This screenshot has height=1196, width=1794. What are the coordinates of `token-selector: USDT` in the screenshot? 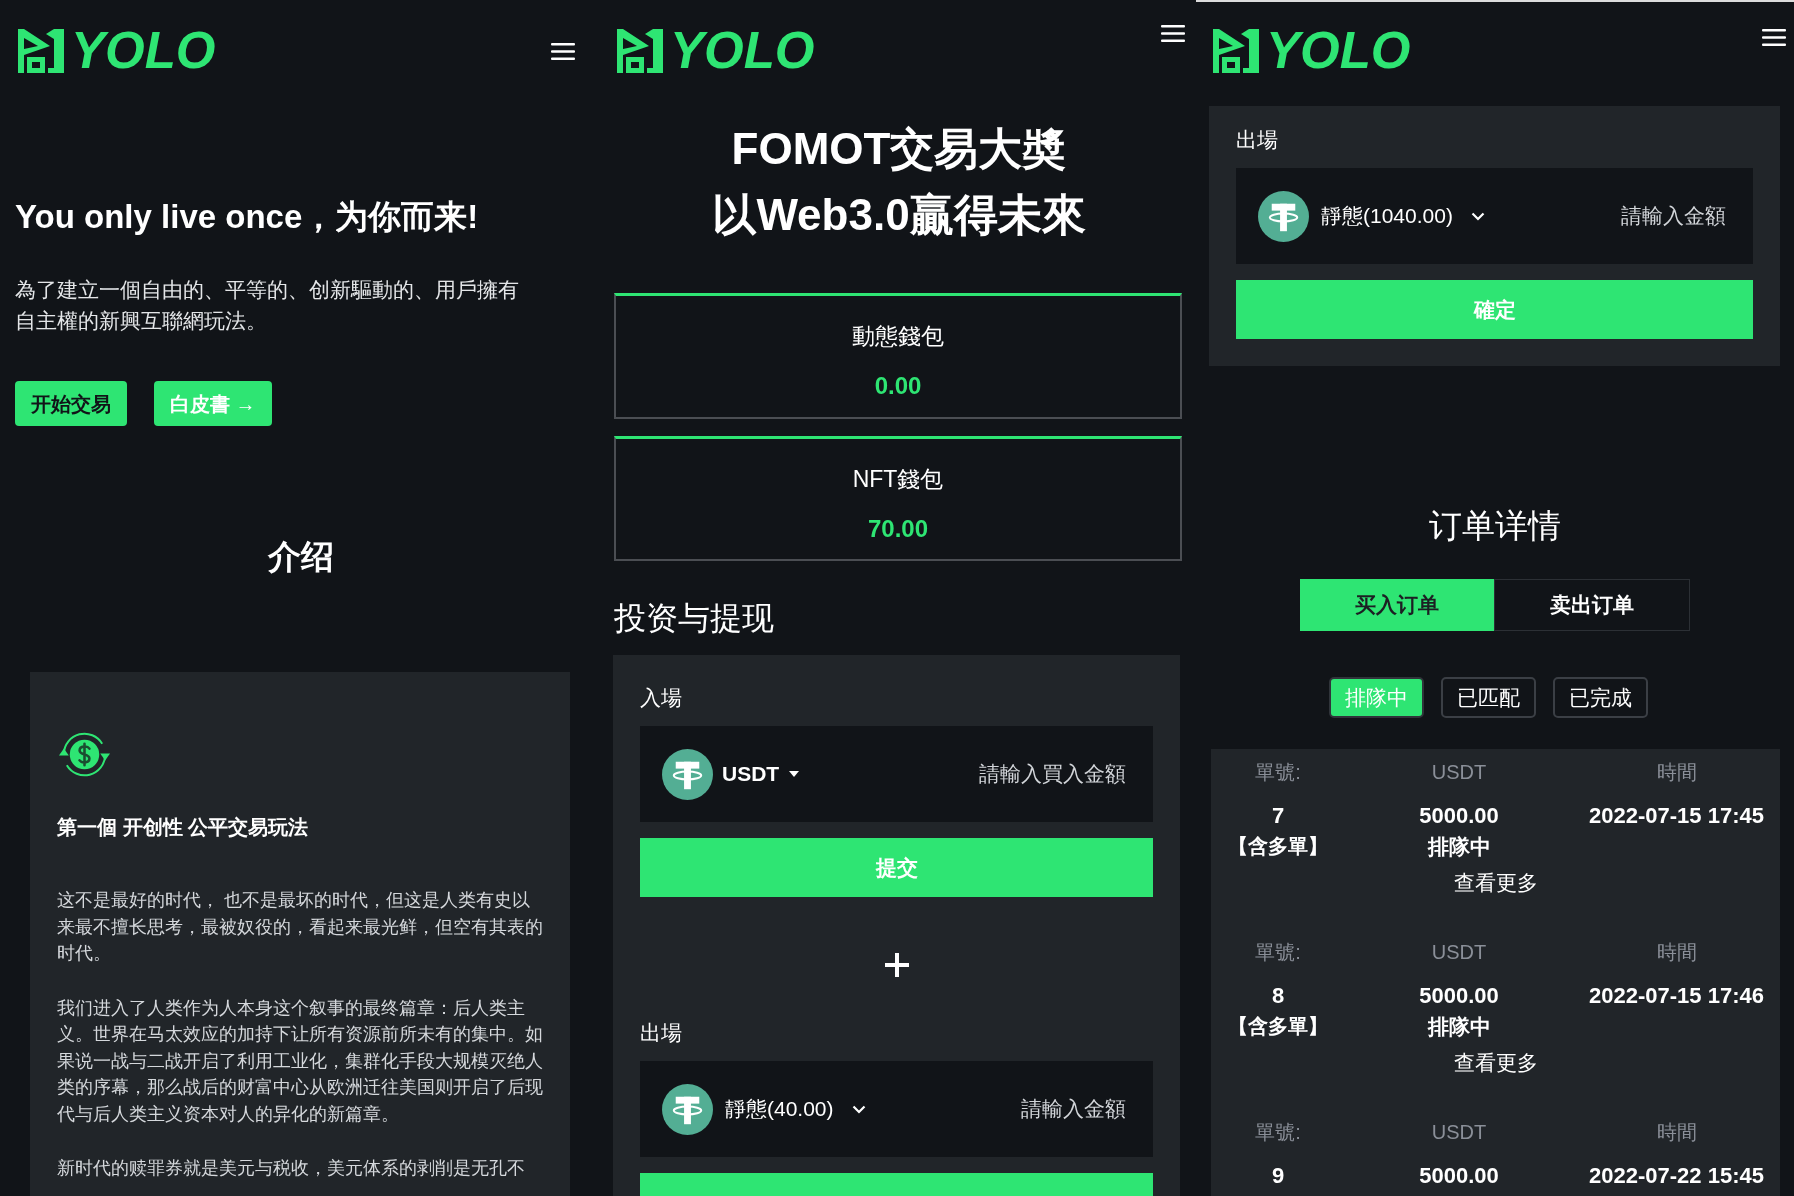 It's located at (731, 774).